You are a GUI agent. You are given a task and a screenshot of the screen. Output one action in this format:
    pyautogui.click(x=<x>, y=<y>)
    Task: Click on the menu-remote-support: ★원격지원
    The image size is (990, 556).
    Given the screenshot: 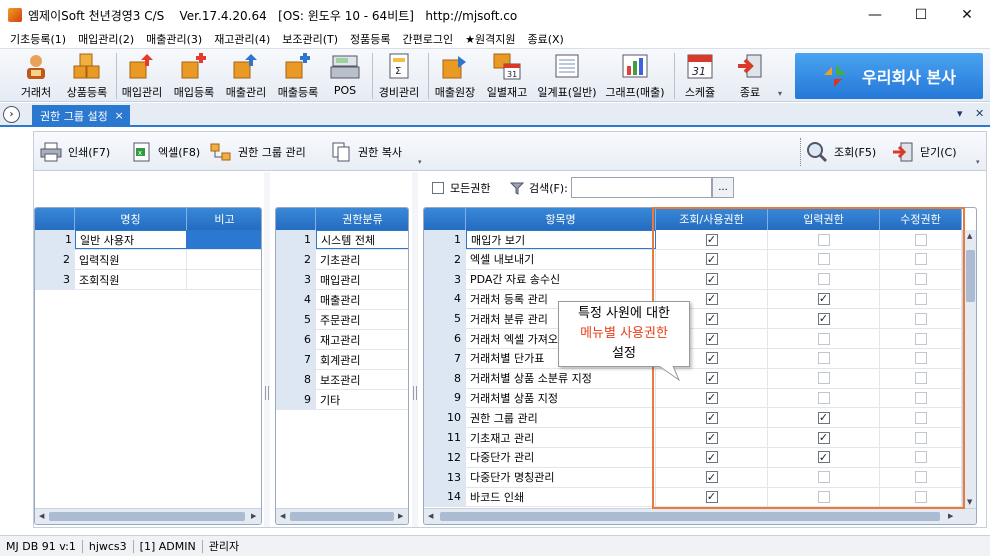 What is the action you would take?
    pyautogui.click(x=490, y=39)
    